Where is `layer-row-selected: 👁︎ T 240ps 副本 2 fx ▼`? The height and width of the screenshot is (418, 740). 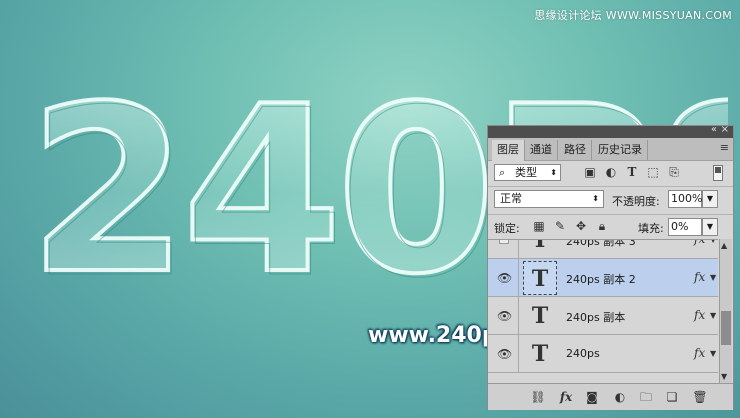
layer-row-selected: 👁︎ T 240ps 副本 2 fx ▼ is located at coordinates (603, 278).